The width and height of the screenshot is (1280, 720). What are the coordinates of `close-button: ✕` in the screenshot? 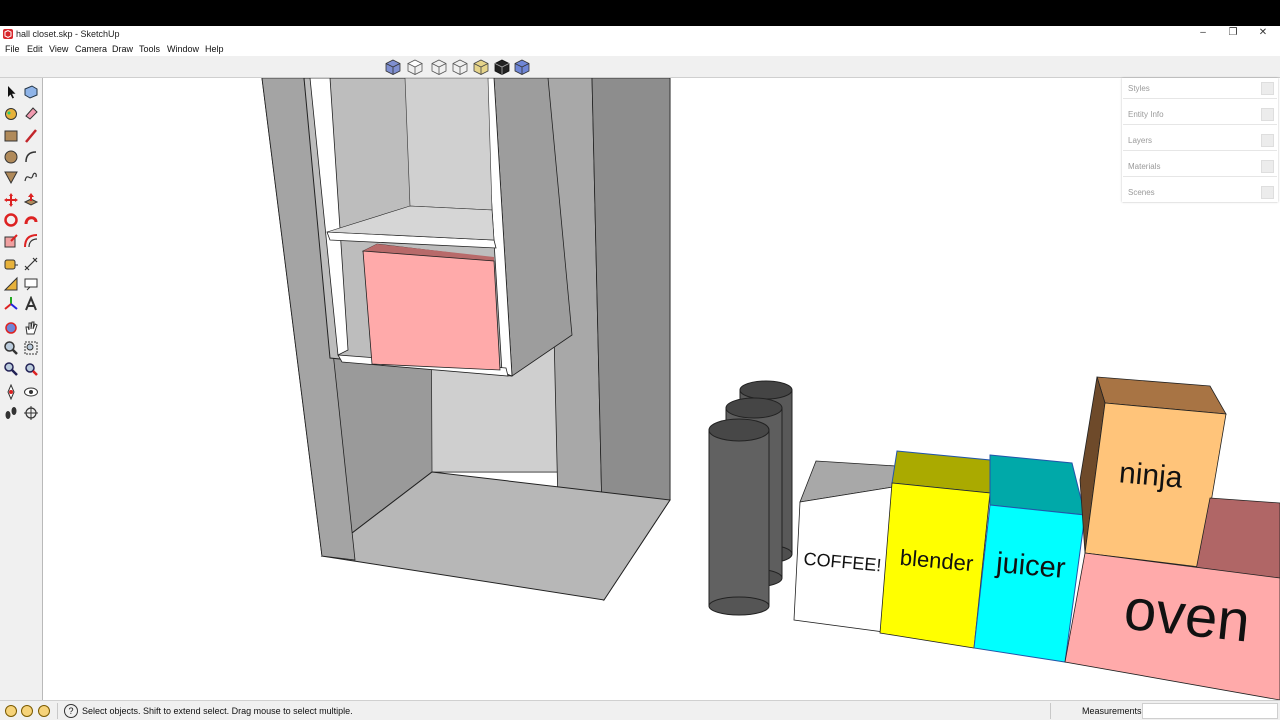 It's located at (1263, 32).